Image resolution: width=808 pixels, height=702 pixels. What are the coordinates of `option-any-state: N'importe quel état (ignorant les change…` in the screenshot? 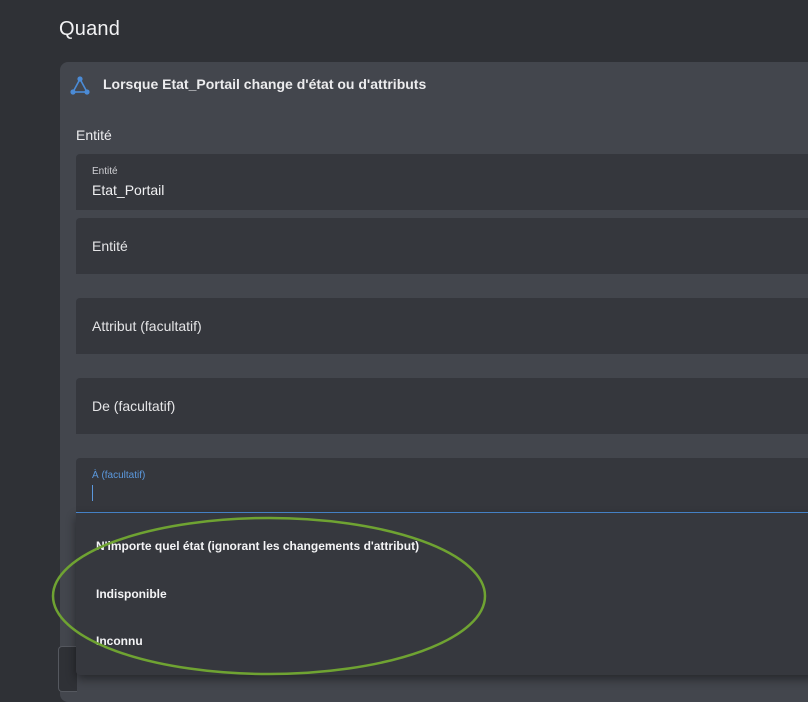 It's located at (257, 546).